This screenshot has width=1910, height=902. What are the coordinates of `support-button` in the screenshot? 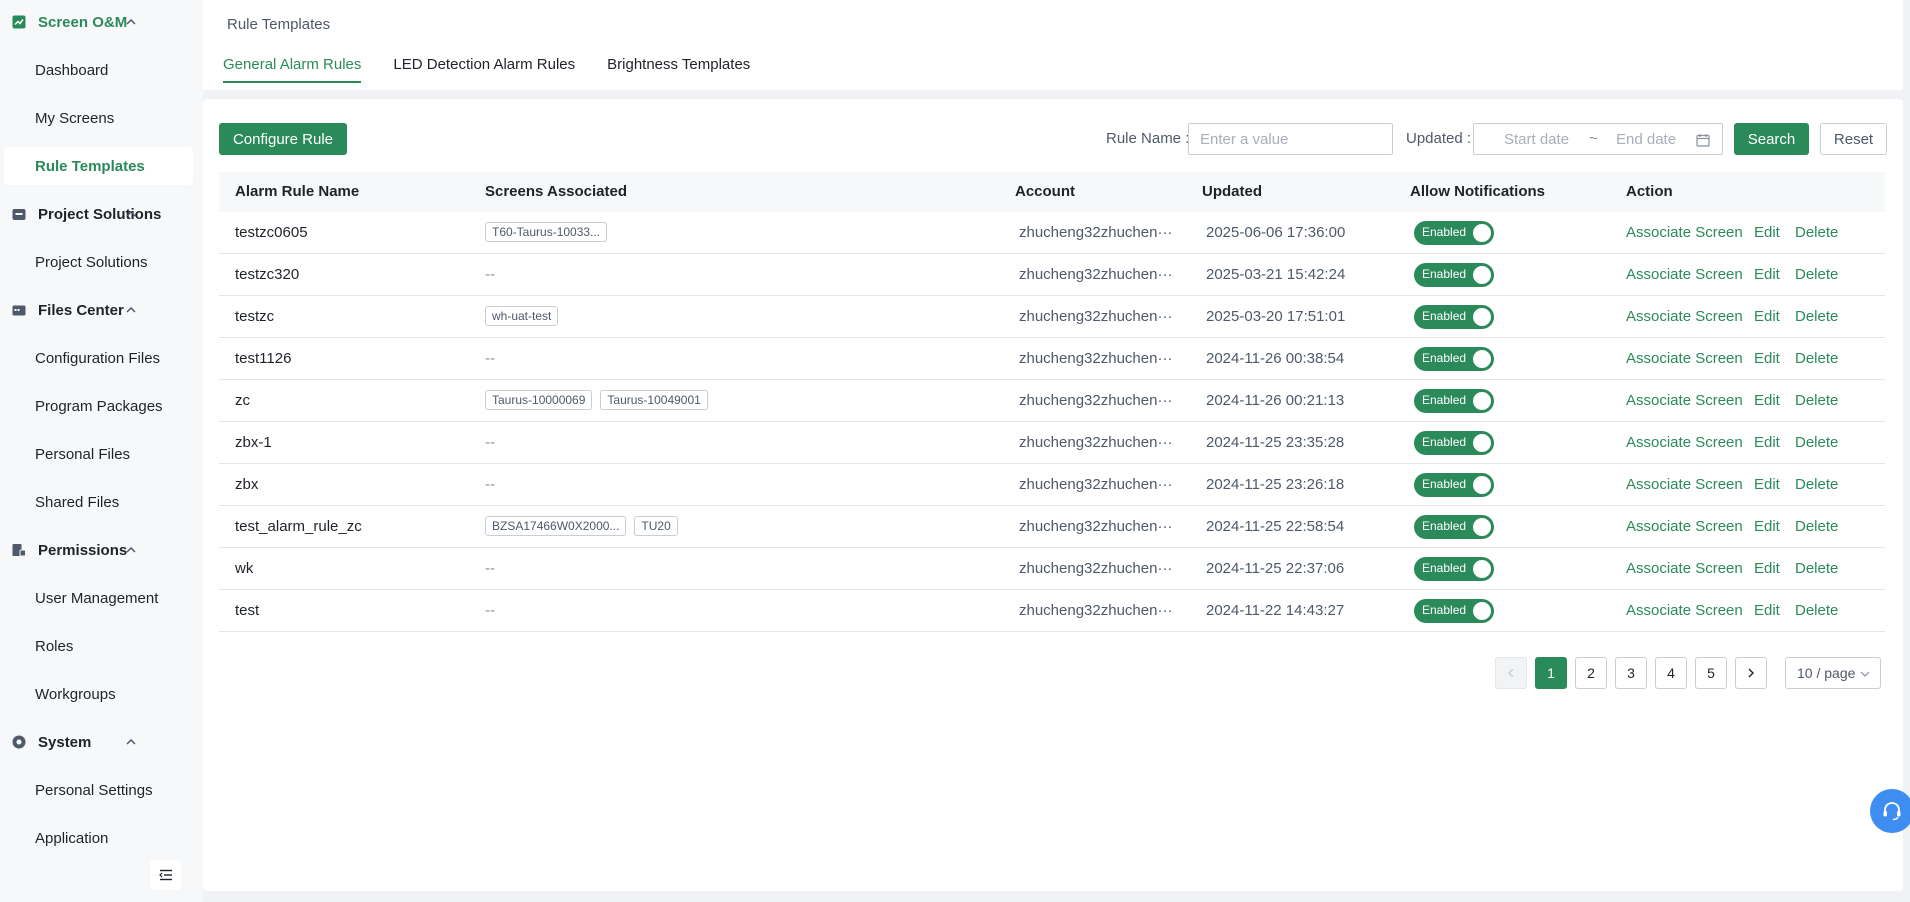 It's located at (1890, 811).